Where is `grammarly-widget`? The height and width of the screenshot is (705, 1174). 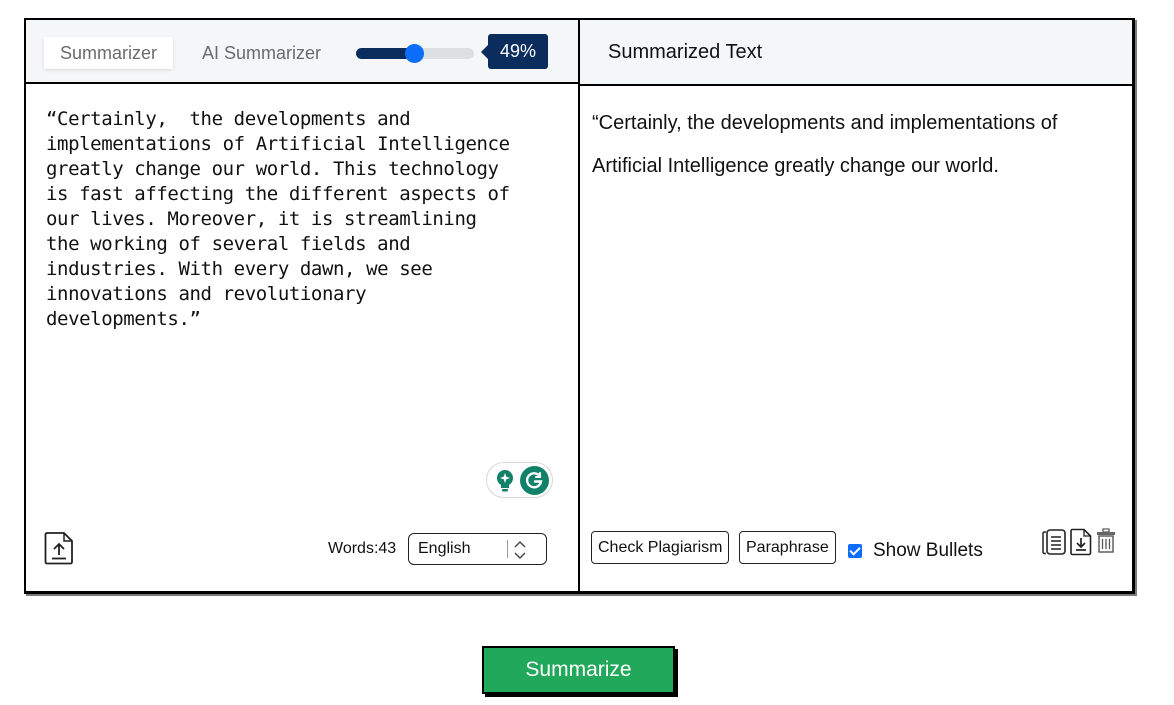 grammarly-widget is located at coordinates (519, 480).